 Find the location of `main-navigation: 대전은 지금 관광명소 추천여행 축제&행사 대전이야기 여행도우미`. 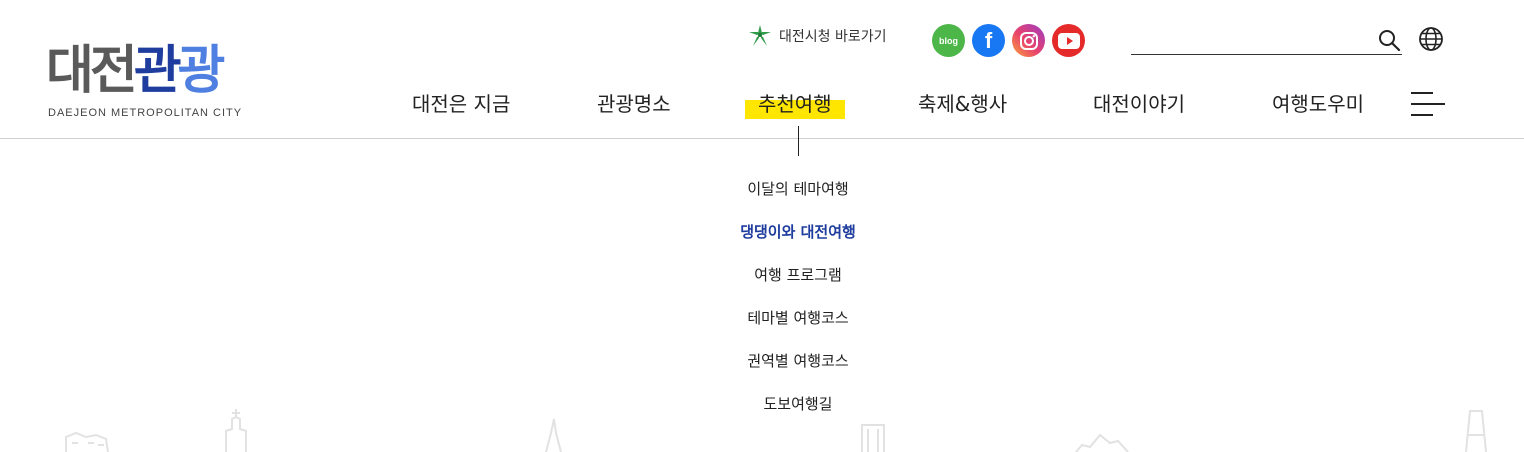

main-navigation: 대전은 지금 관광명소 추천여행 축제&행사 대전이야기 여행도우미 is located at coordinates (762, 104).